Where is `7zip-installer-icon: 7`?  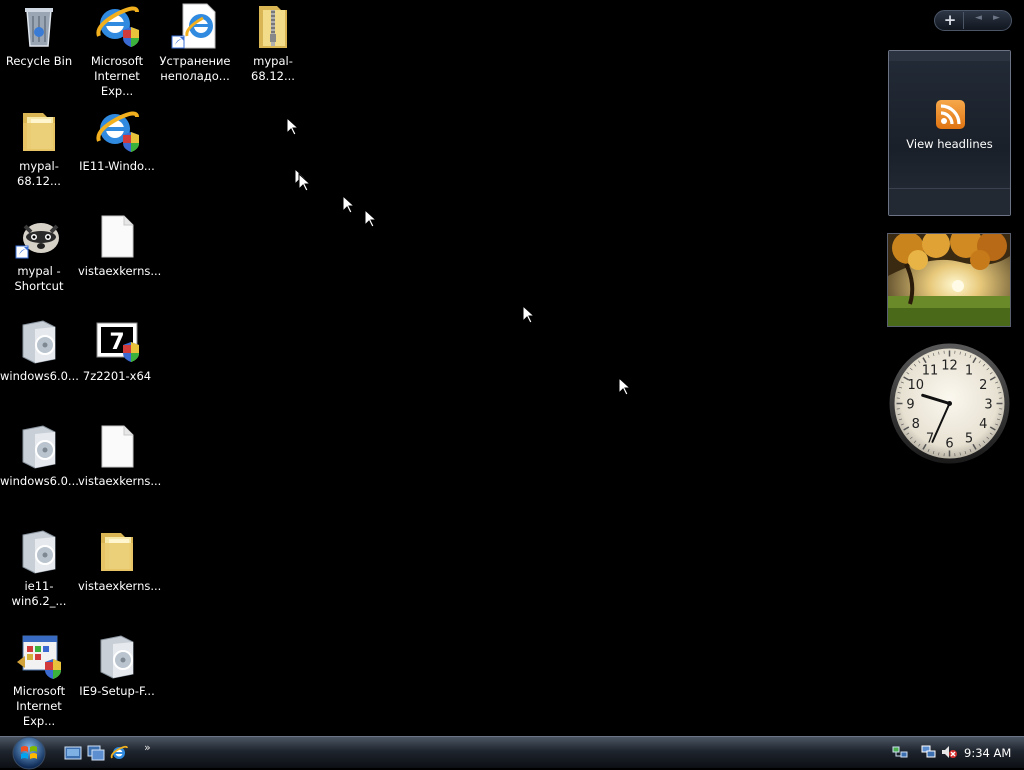 7zip-installer-icon: 7 is located at coordinates (117, 341).